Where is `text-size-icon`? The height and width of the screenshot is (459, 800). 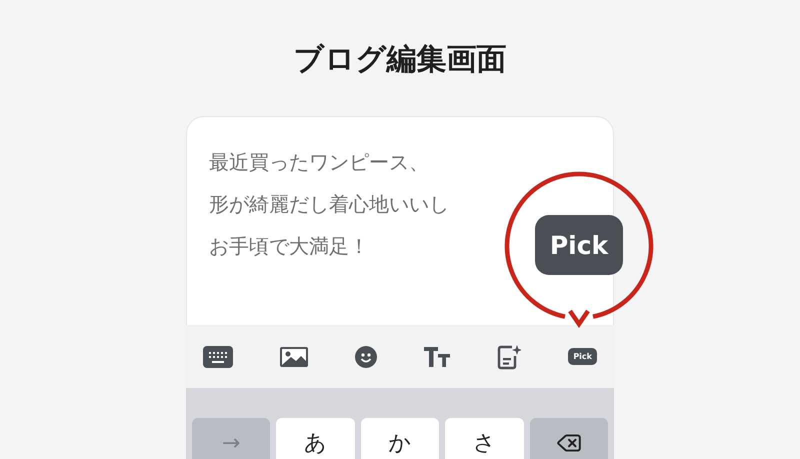 text-size-icon is located at coordinates (437, 356).